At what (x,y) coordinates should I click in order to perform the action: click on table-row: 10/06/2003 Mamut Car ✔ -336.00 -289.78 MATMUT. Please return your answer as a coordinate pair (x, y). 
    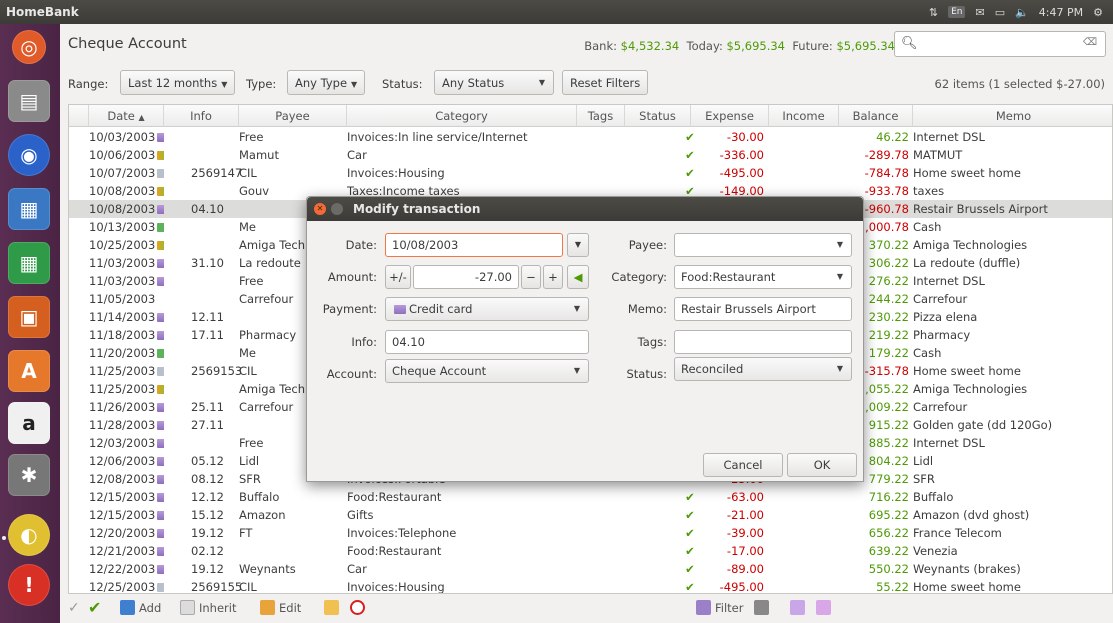
    Looking at the image, I should click on (590, 155).